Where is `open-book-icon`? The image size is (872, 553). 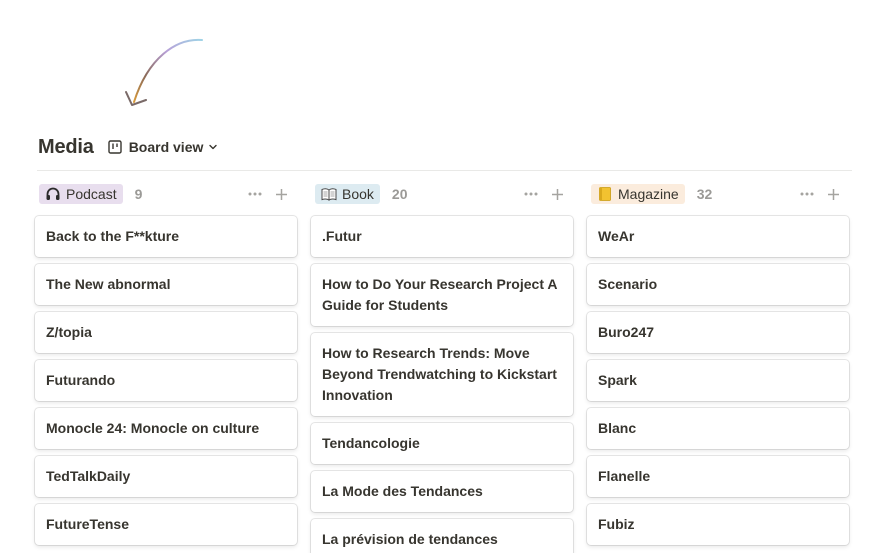 open-book-icon is located at coordinates (329, 194).